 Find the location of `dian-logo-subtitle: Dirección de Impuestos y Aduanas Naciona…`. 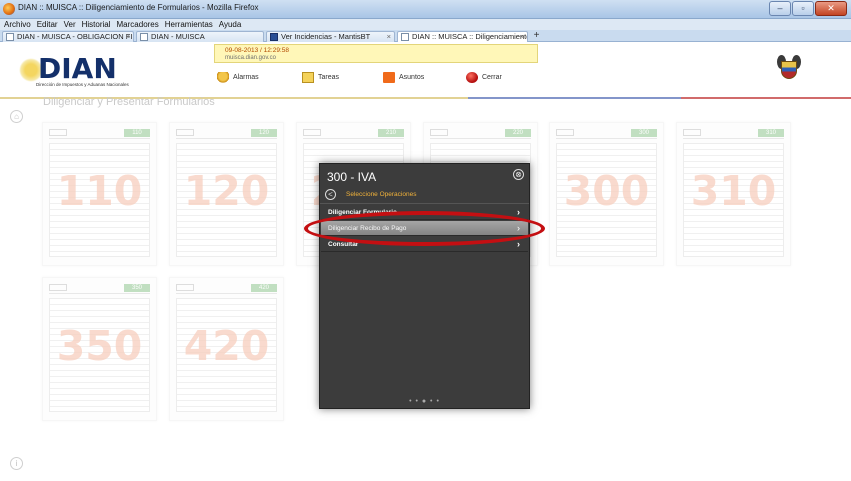

dian-logo-subtitle: Dirección de Impuestos y Aduanas Naciona… is located at coordinates (82, 84).